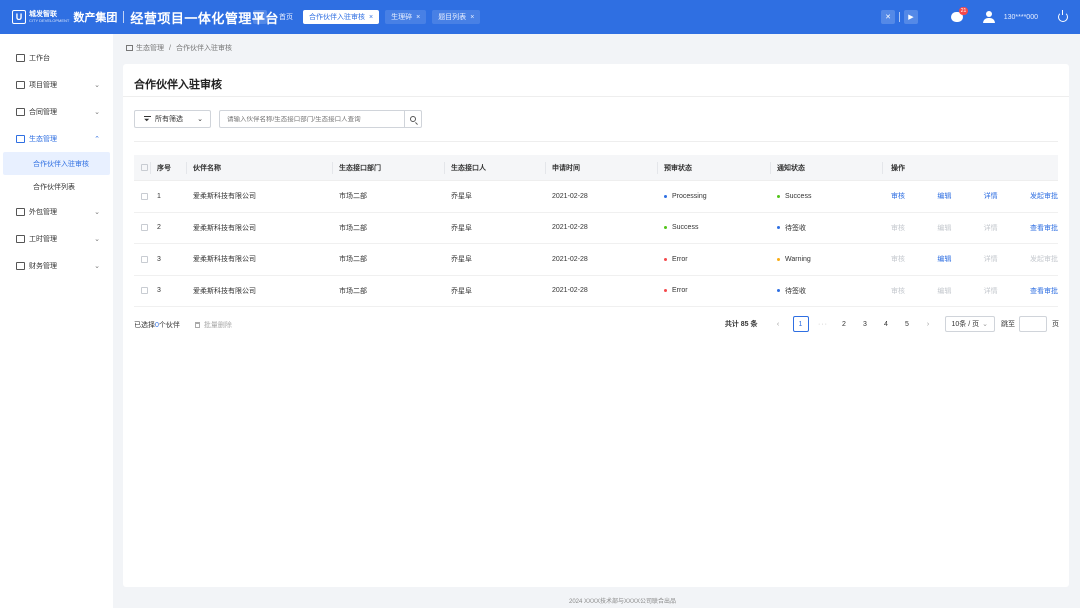 The image size is (1080, 608). I want to click on filter-dropdown: ⏷ 所有筛选 ⌄, so click(172, 119).